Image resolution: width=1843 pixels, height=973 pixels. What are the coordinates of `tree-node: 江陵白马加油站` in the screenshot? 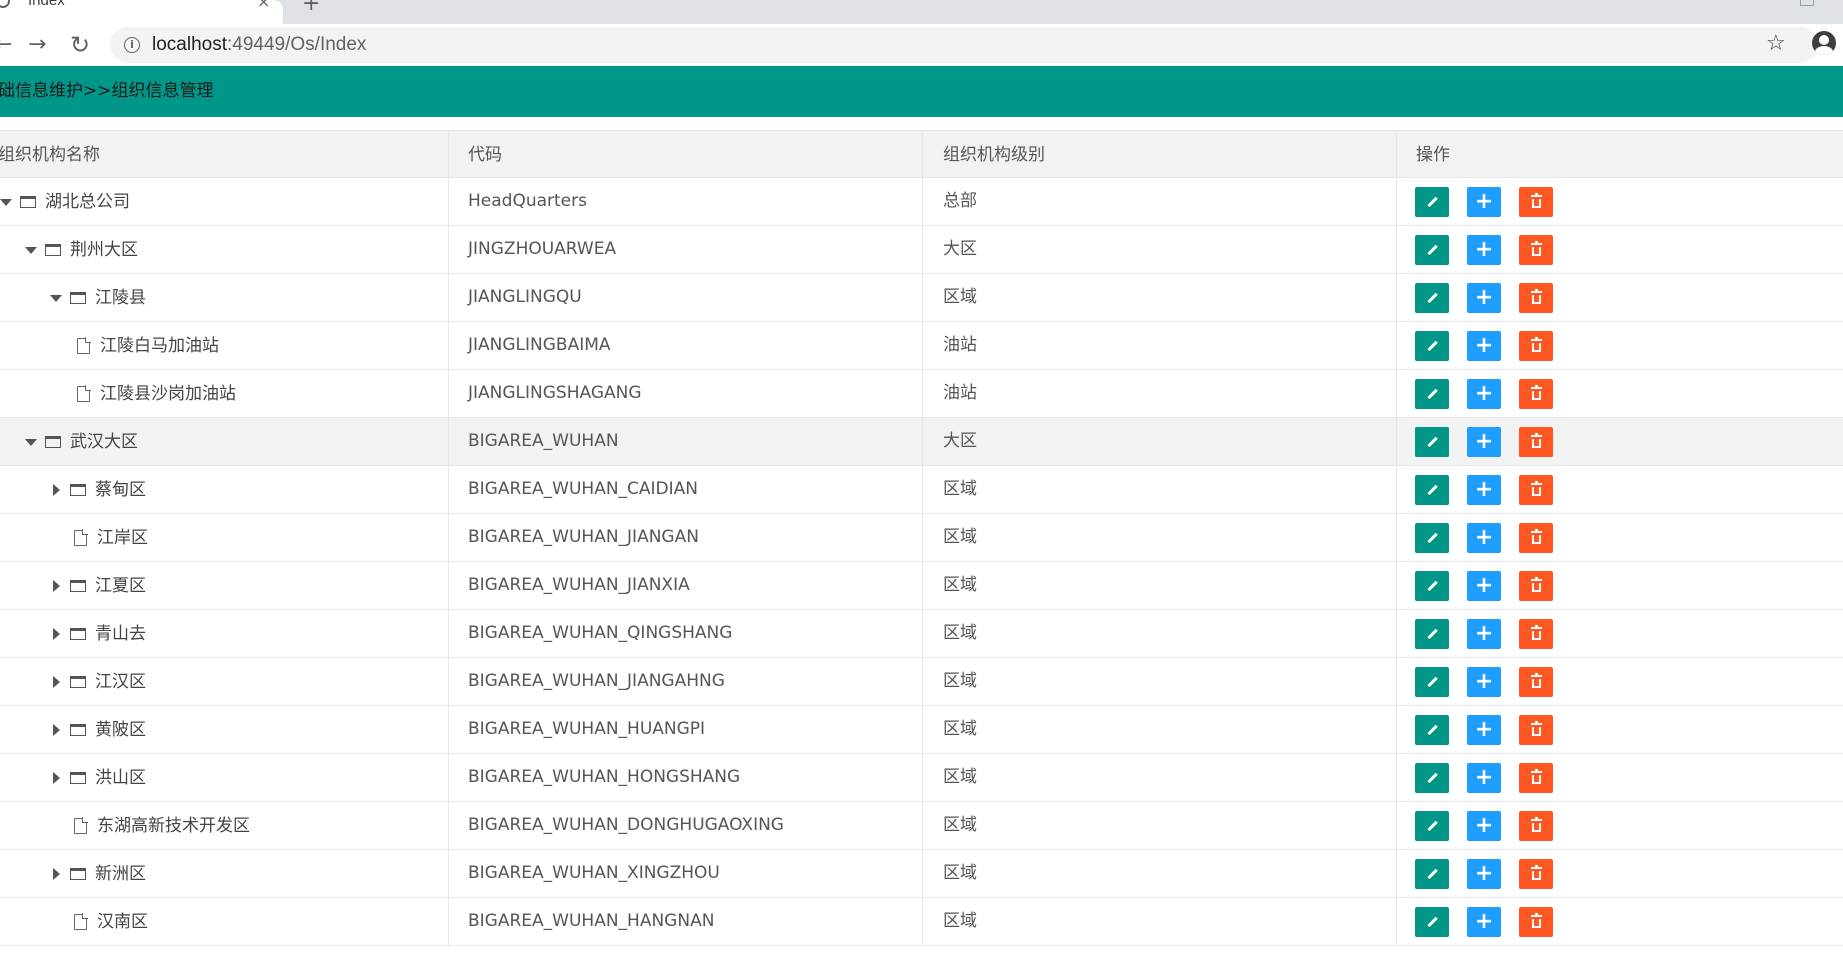 It's located at (148, 346).